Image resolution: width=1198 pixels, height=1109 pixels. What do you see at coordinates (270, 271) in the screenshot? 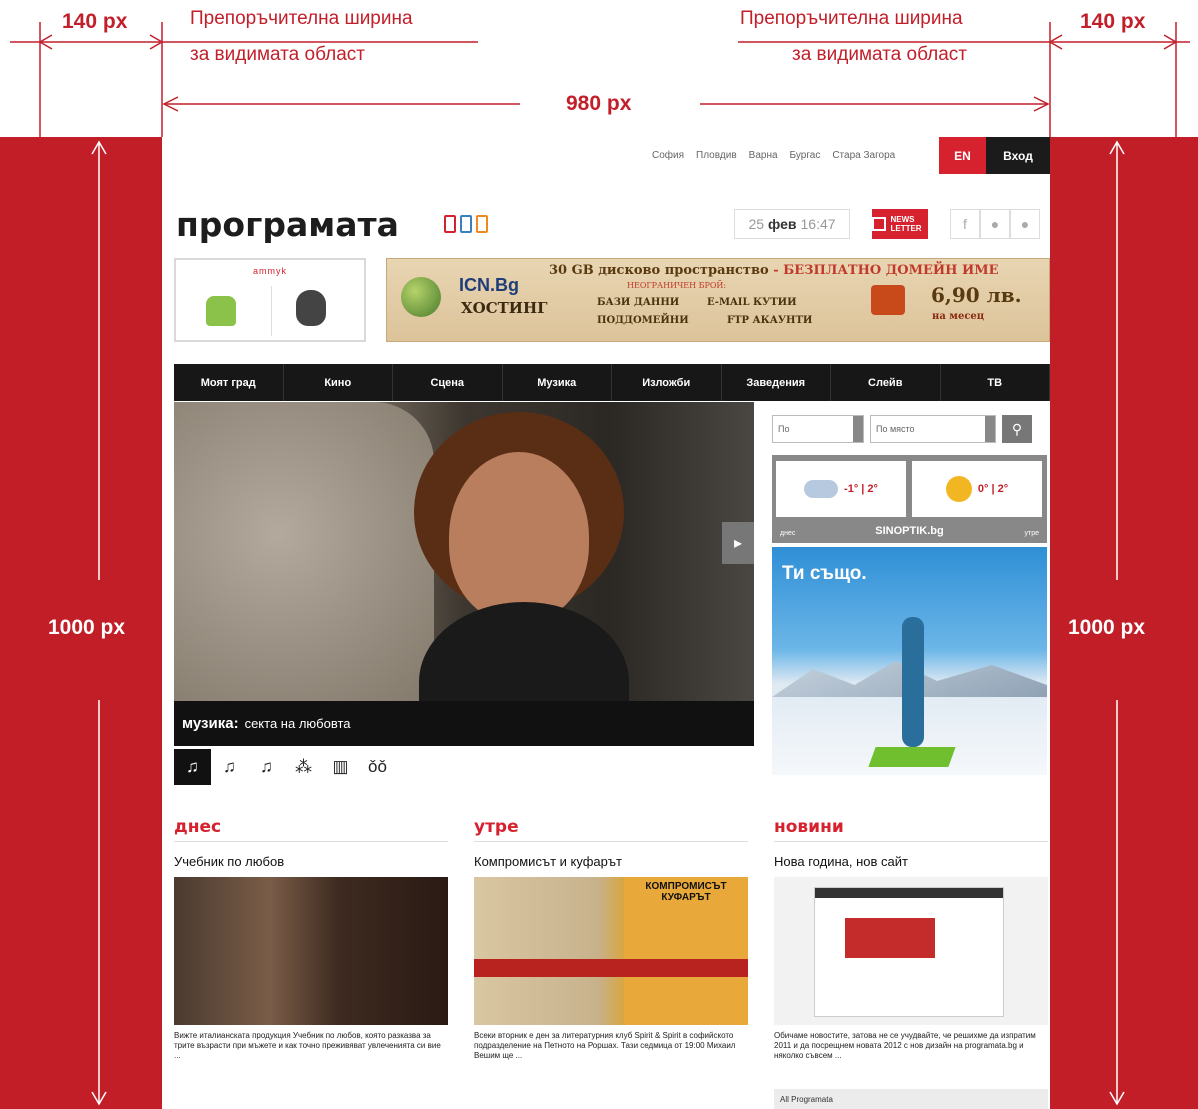
I see `apps-label: ammyk` at bounding box center [270, 271].